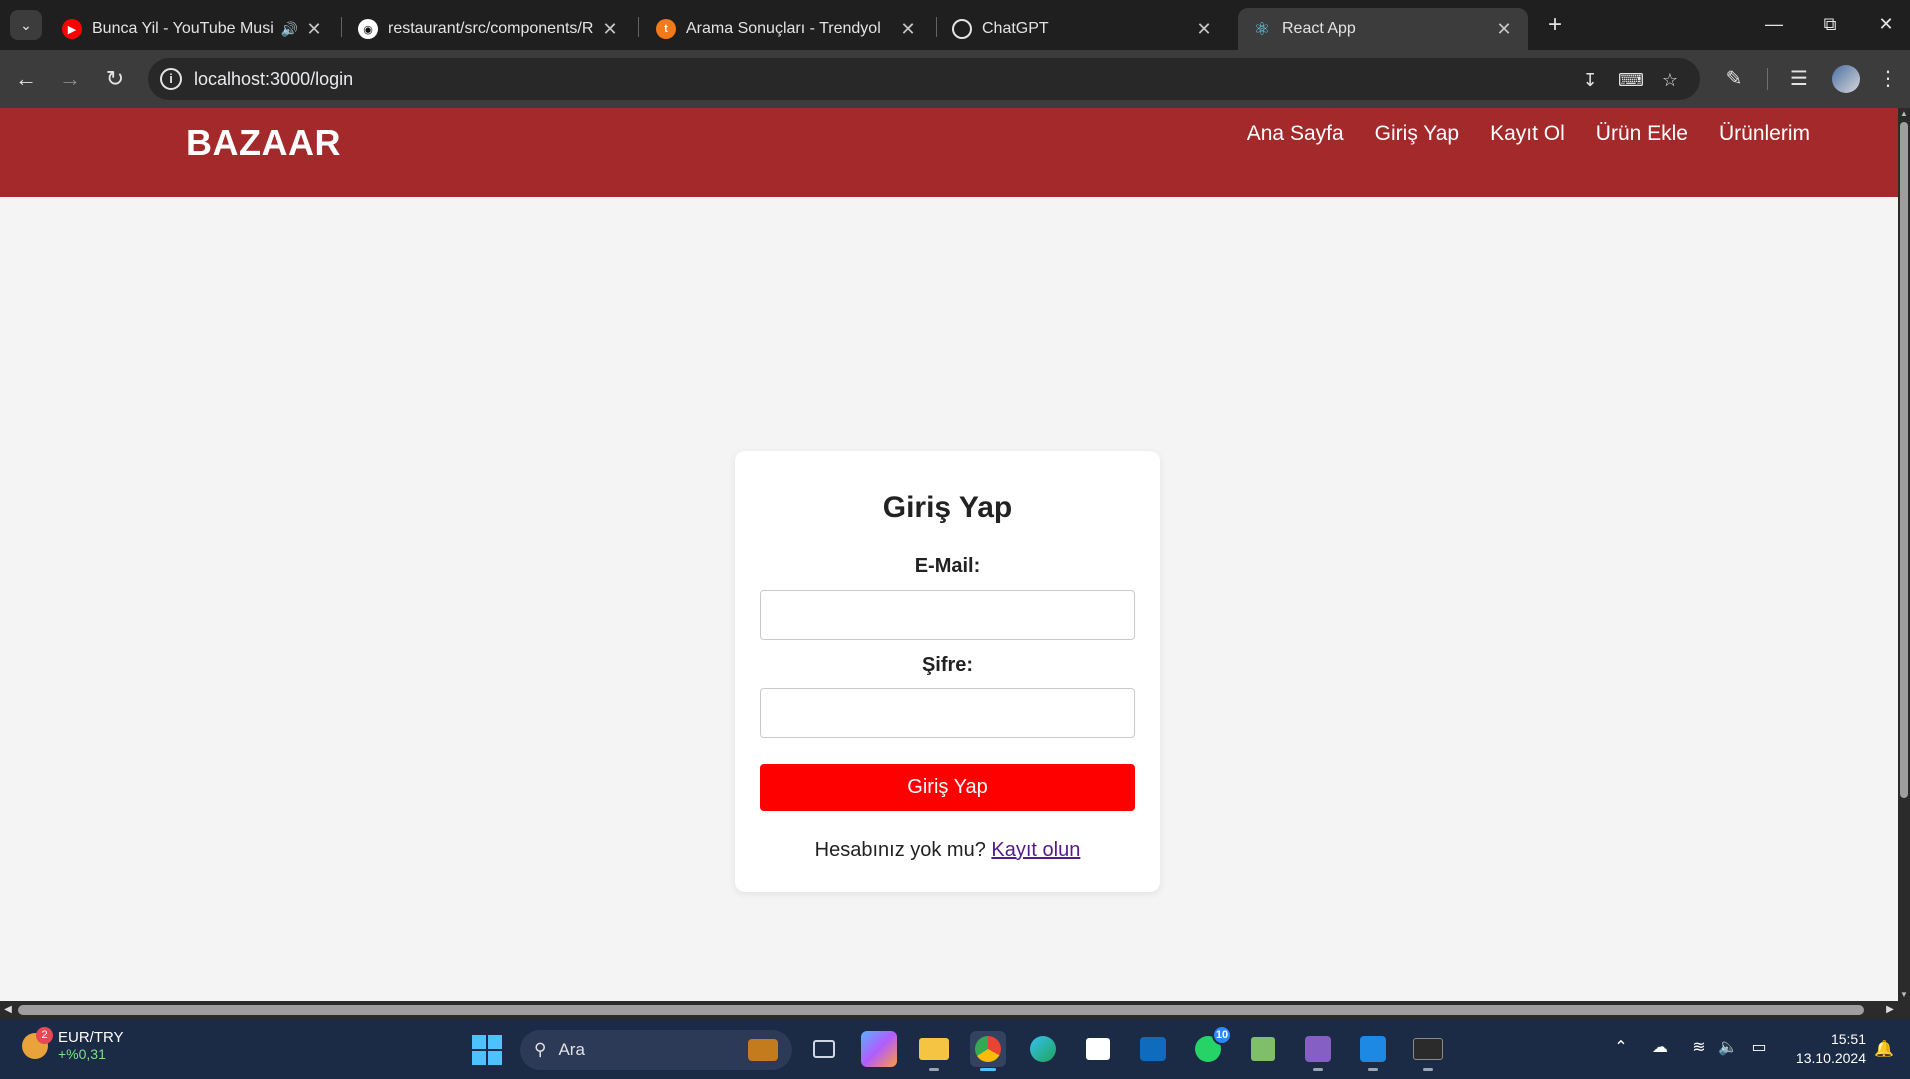 The image size is (1910, 1079). I want to click on toolbar-divider, so click(1767, 79).